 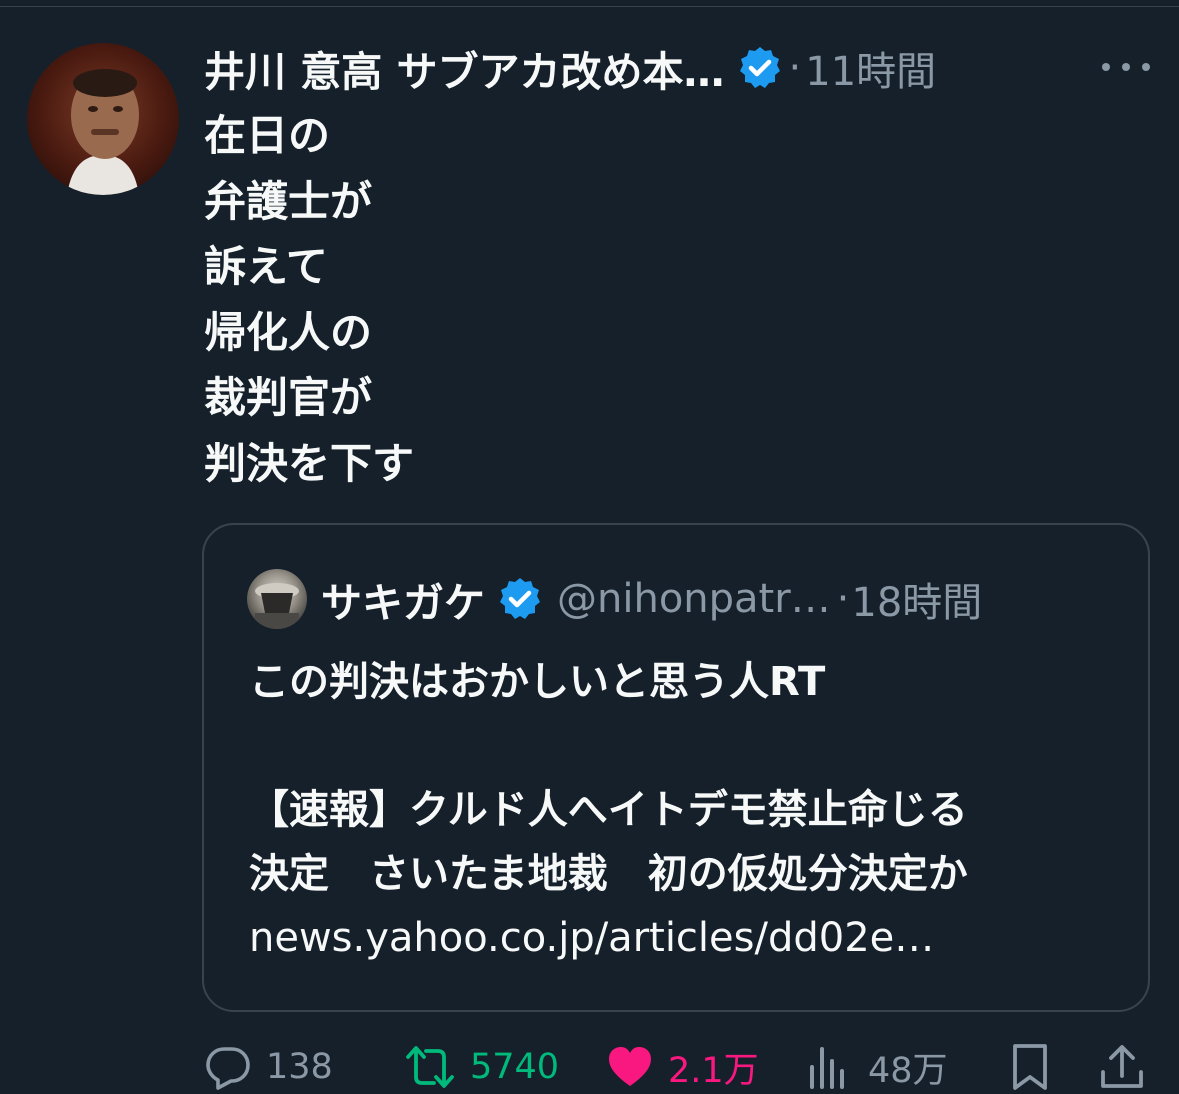 I want to click on views-icon, so click(x=827, y=1068).